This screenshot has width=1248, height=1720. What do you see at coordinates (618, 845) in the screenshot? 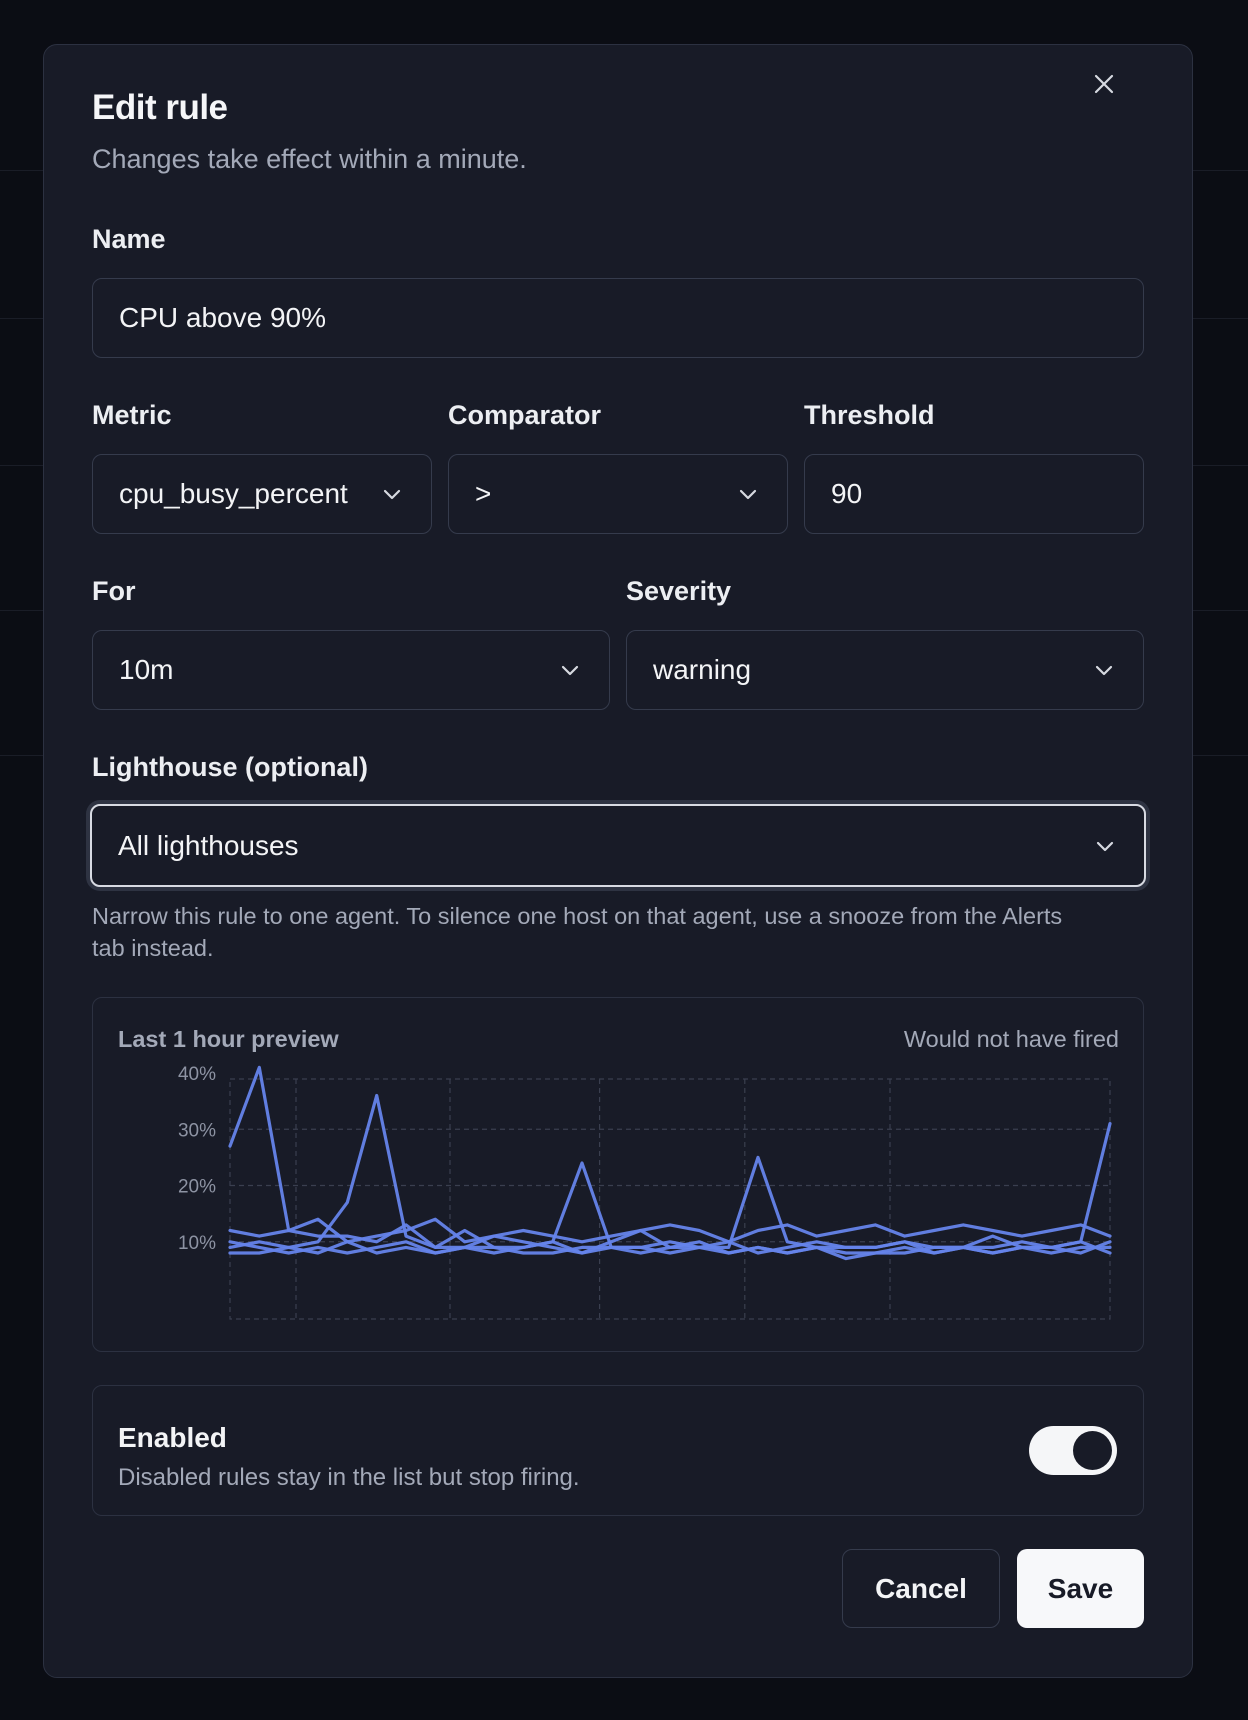
I see `lighthouse-select: All lighthouses` at bounding box center [618, 845].